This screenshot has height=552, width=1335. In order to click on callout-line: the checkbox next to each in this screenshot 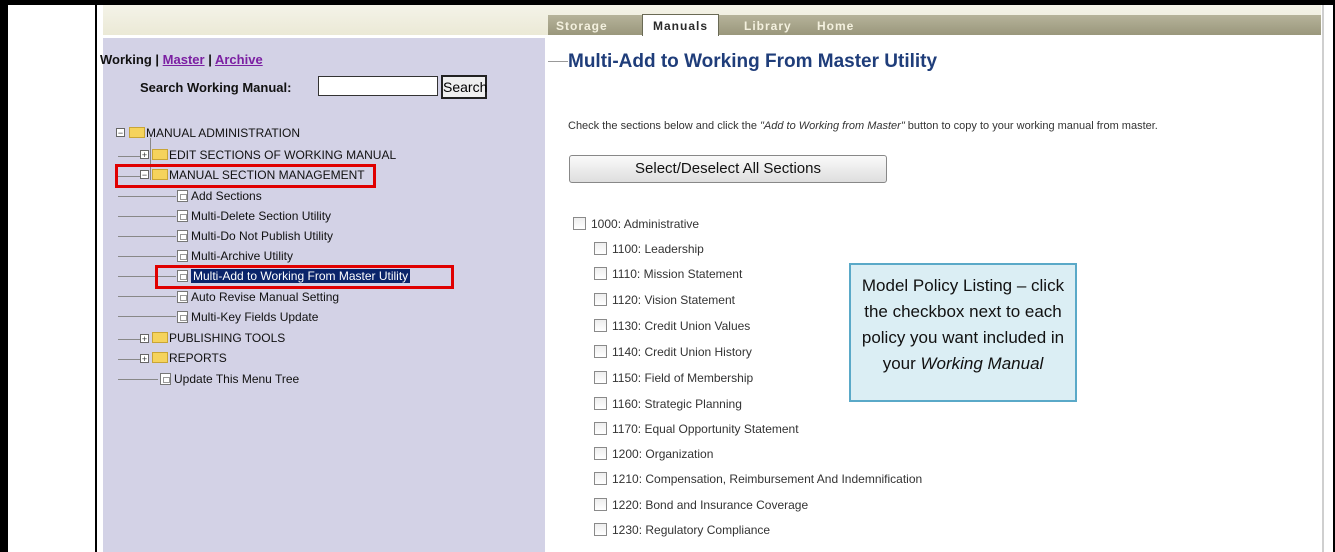, I will do `click(963, 311)`.